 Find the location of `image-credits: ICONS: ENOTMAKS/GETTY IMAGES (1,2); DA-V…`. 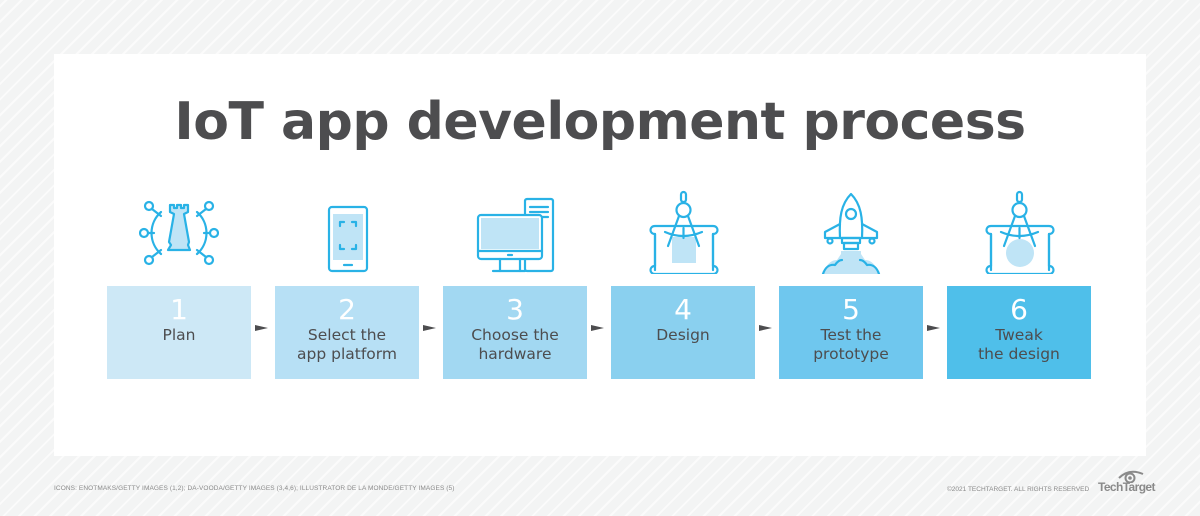

image-credits: ICONS: ENOTMAKS/GETTY IMAGES (1,2); DA-V… is located at coordinates (254, 488).